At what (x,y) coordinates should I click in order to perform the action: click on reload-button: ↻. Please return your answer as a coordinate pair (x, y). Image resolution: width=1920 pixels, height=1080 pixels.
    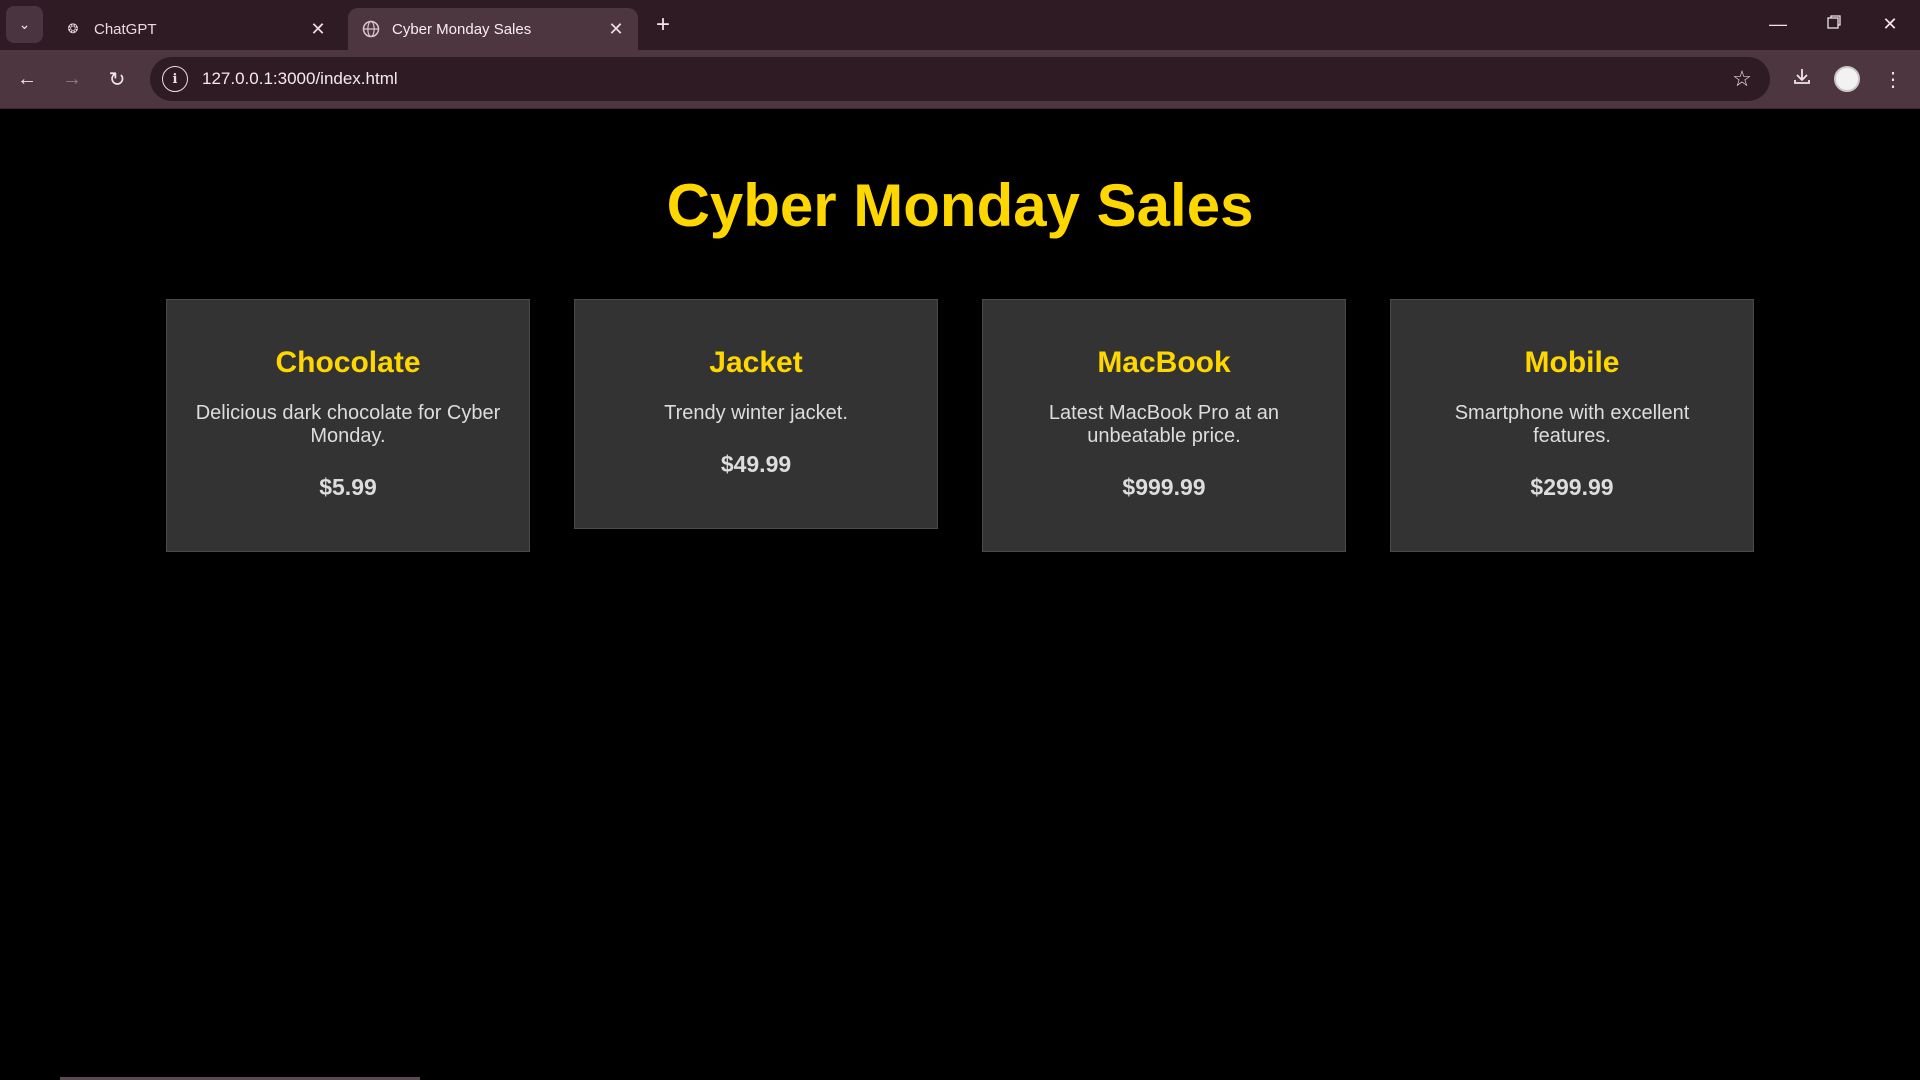
    Looking at the image, I should click on (117, 79).